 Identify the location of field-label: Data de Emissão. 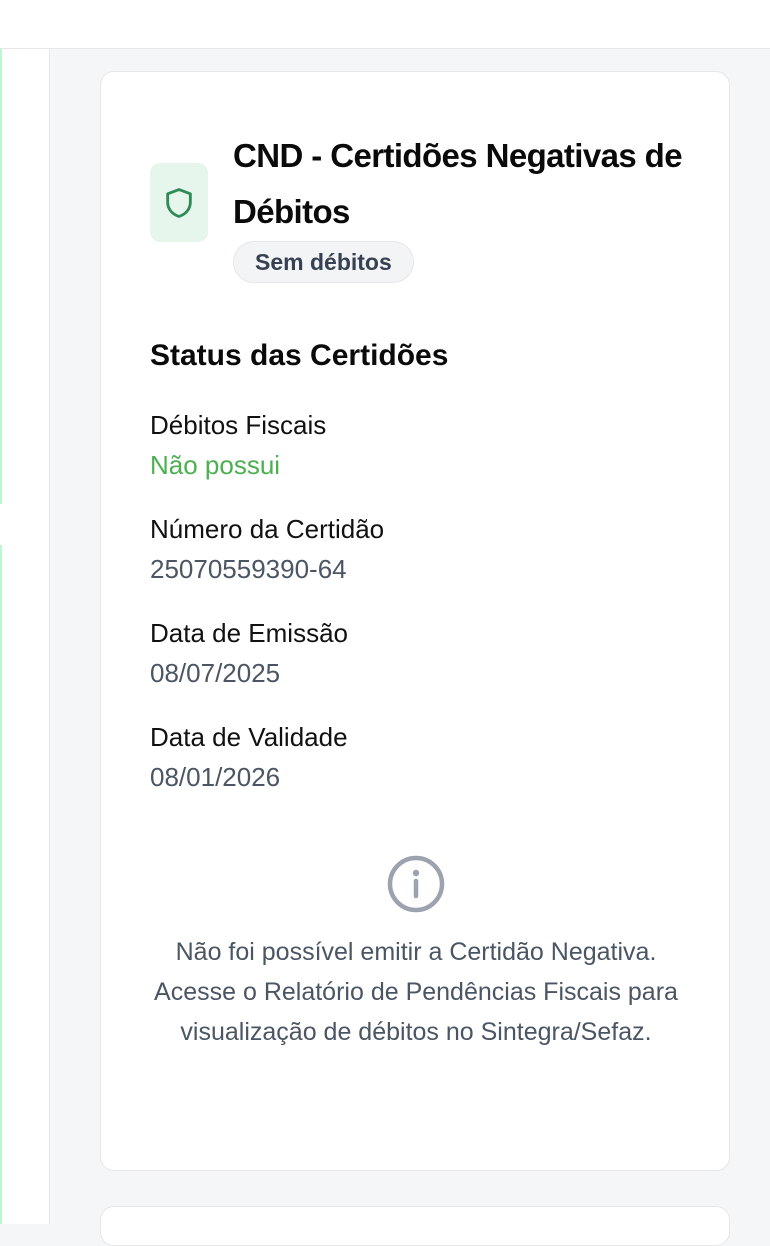
(249, 633).